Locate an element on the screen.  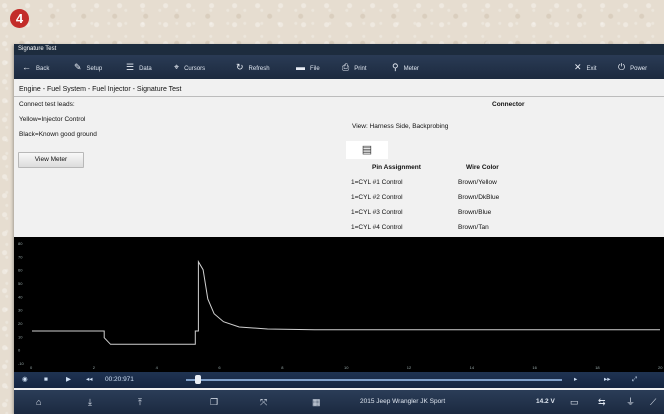
instruction-yellow-lead: Yellow=Injector Control is located at coordinates (52, 119).